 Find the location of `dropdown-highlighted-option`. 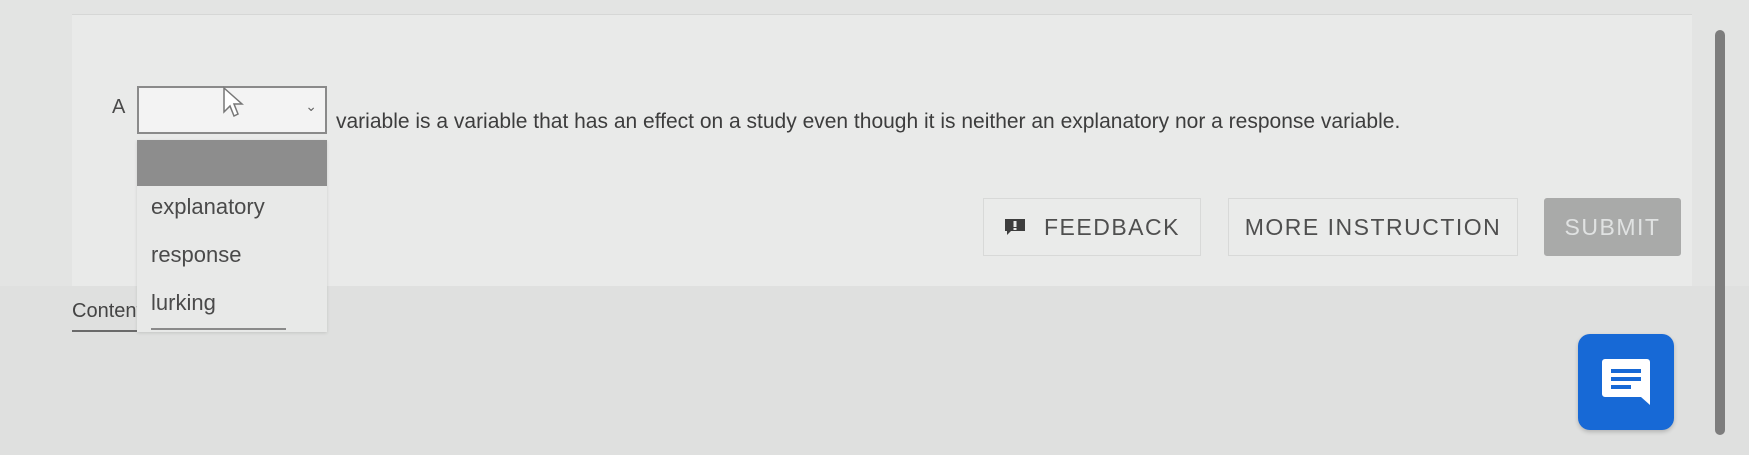

dropdown-highlighted-option is located at coordinates (232, 163).